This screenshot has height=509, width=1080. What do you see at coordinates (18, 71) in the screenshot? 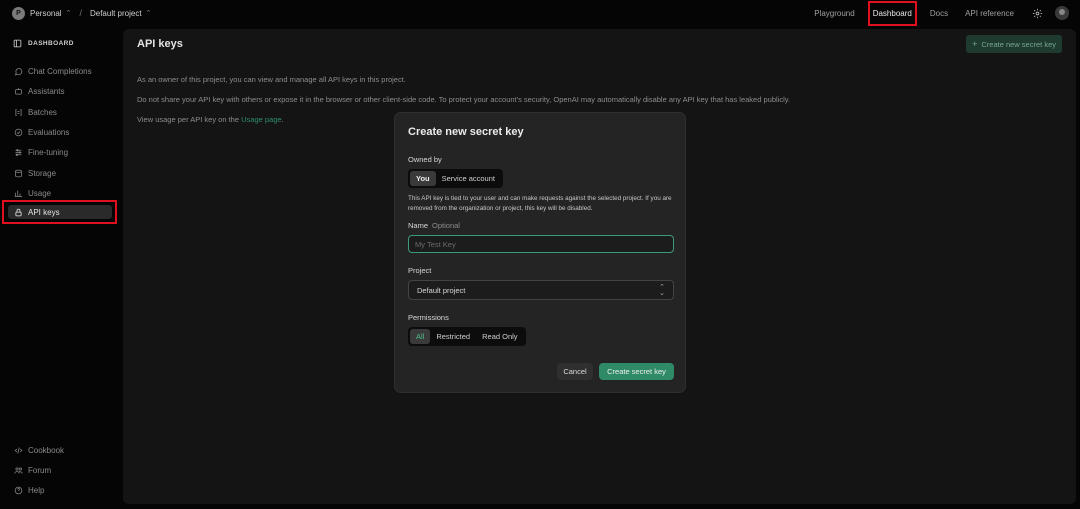
I see `chat-icon` at bounding box center [18, 71].